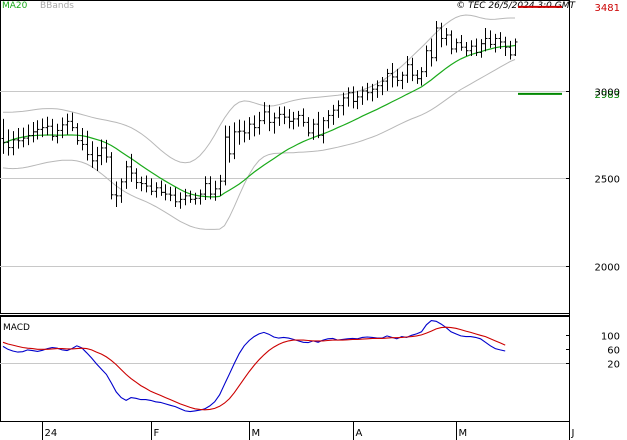  I want to click on price-tick-label: 3000, so click(607, 93).